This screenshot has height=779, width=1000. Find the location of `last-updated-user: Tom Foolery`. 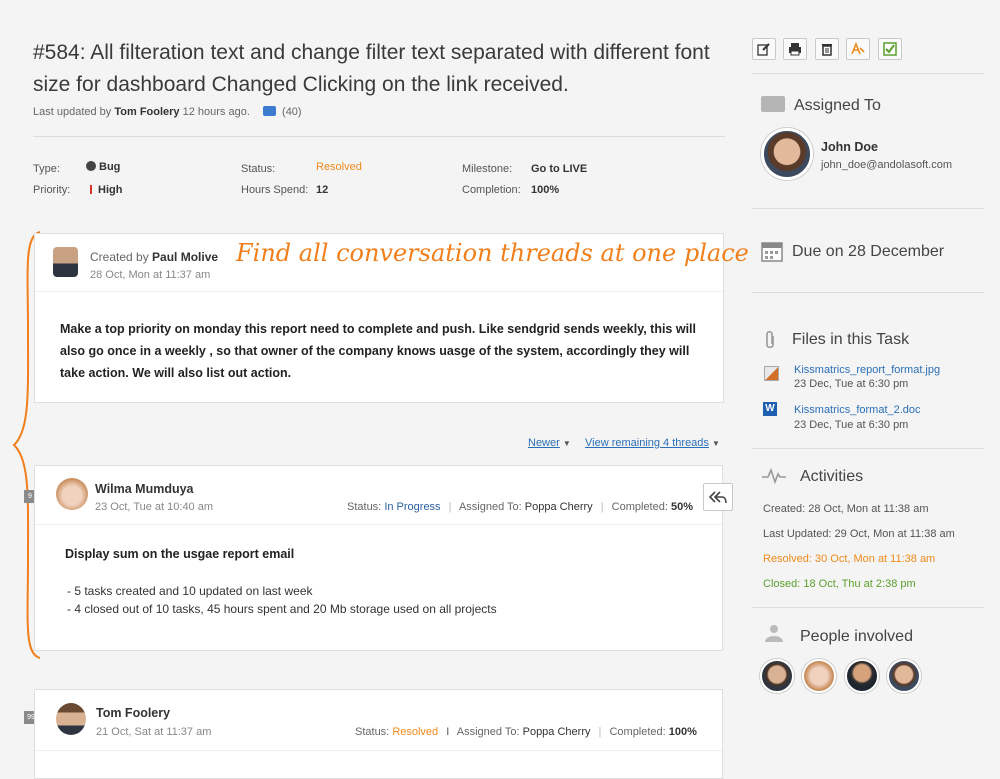

last-updated-user: Tom Foolery is located at coordinates (146, 112).